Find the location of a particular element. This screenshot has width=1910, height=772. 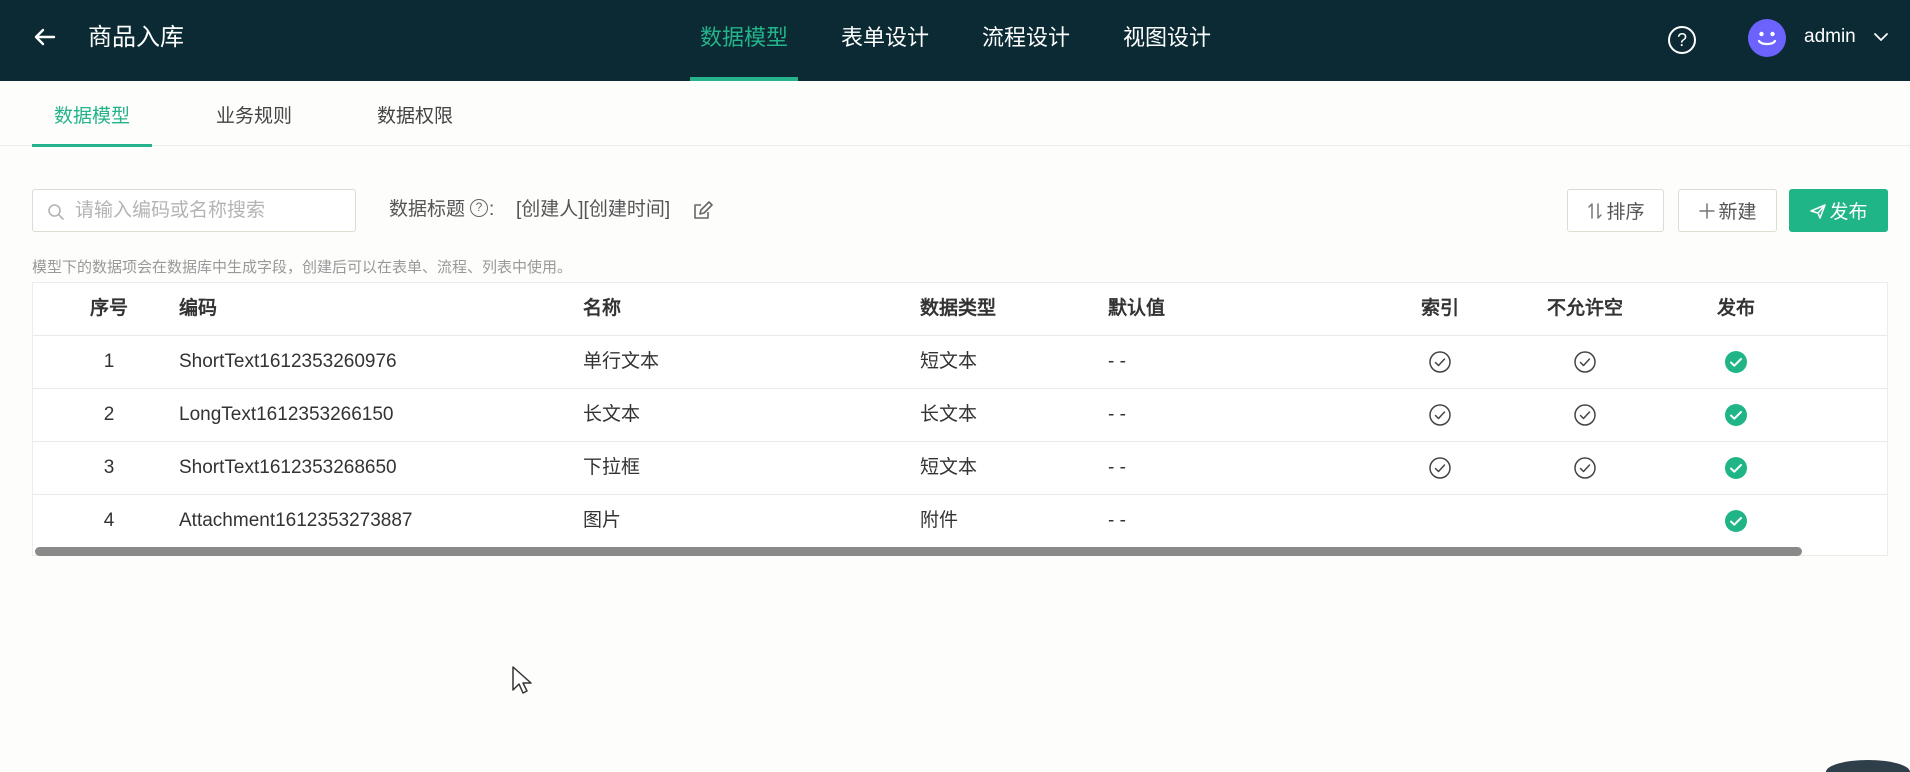

table-header-row: 序号 编码 名称 数据类型 默认值 索引 不允许空 发布 is located at coordinates (960, 309).